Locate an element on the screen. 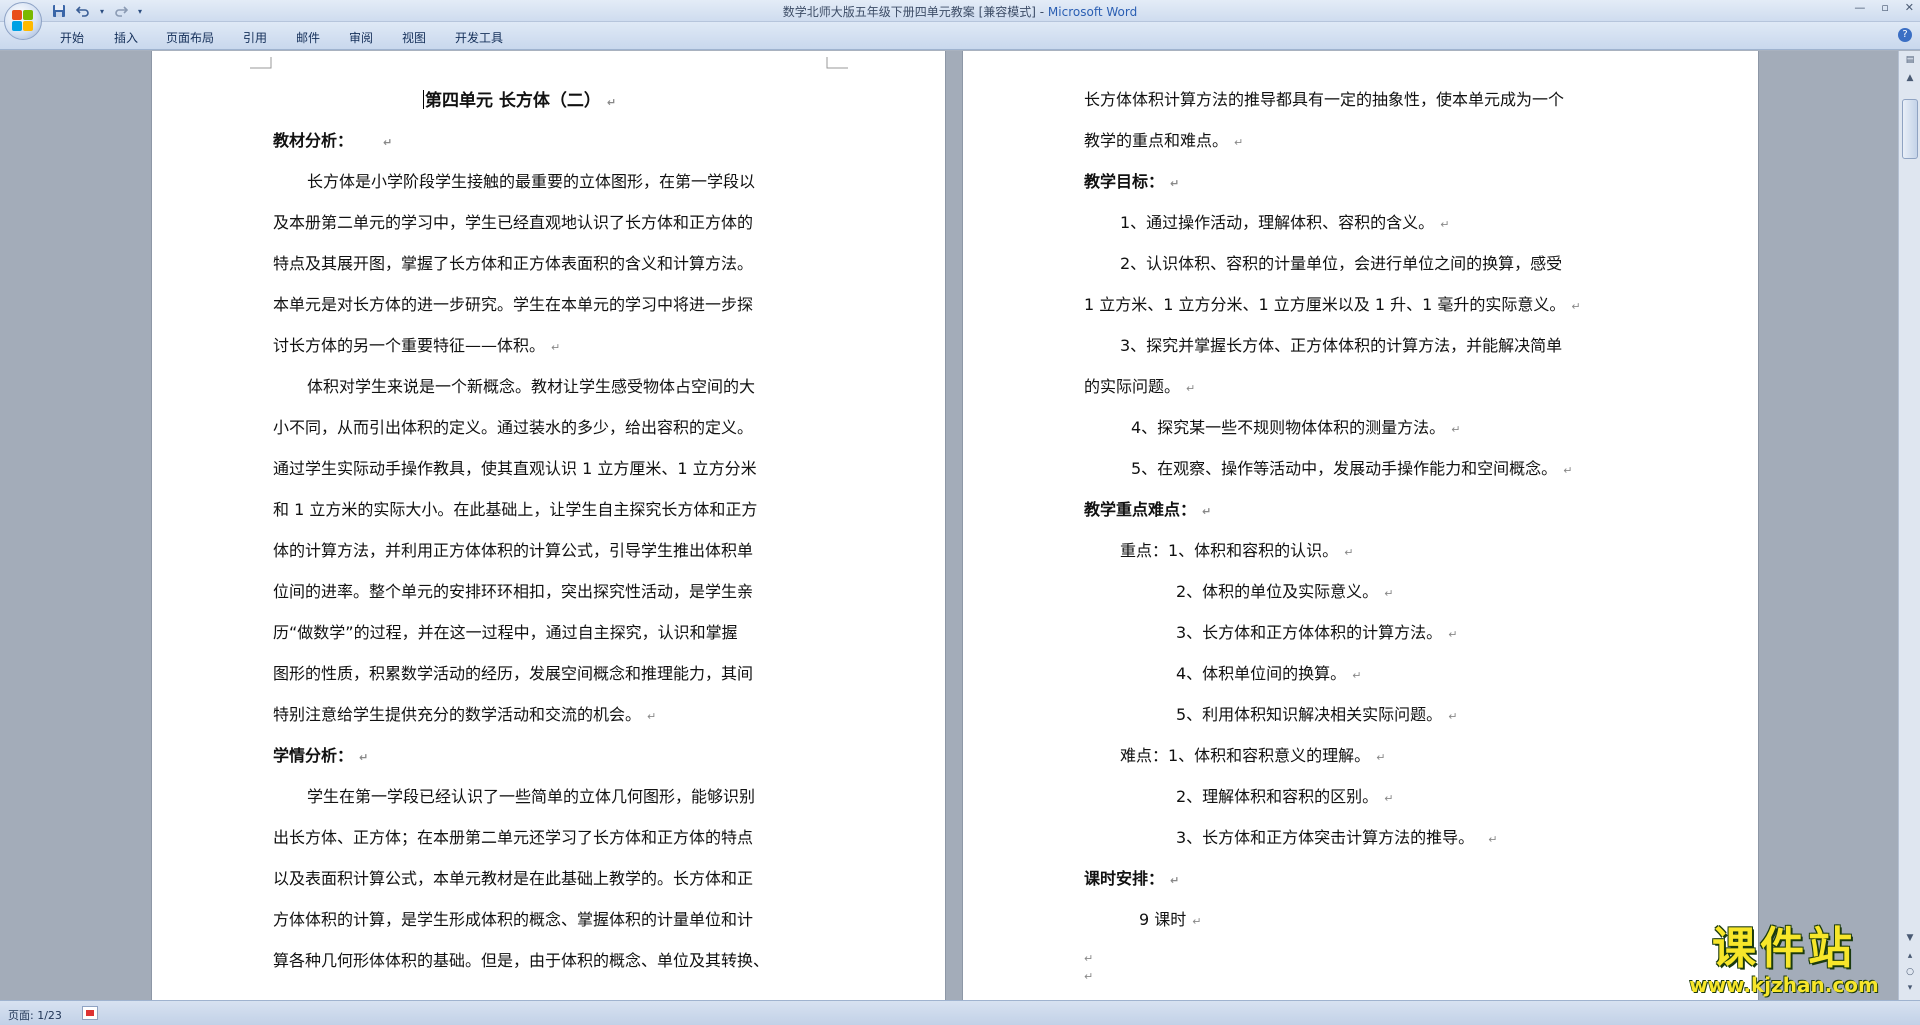 Image resolution: width=1920 pixels, height=1025 pixels. page-number-indicator: 页面: 1/23 is located at coordinates (35, 1015).